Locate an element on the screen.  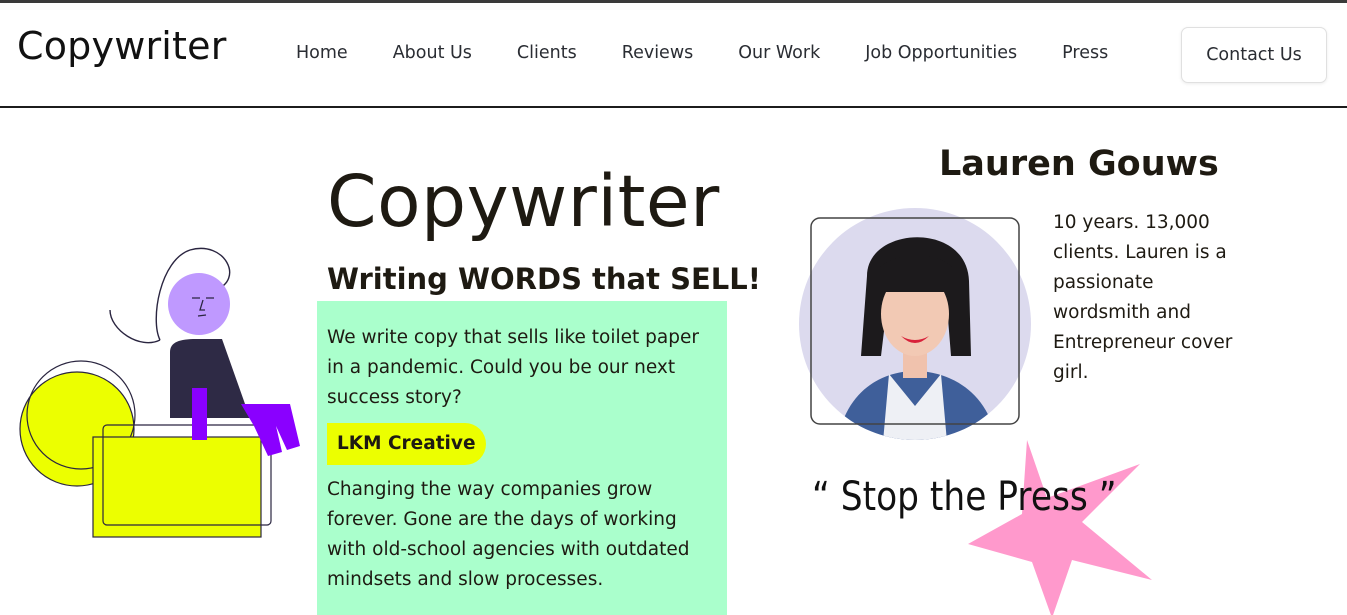
hero-subtitle: Writing WORDS that SELL! is located at coordinates (544, 279).